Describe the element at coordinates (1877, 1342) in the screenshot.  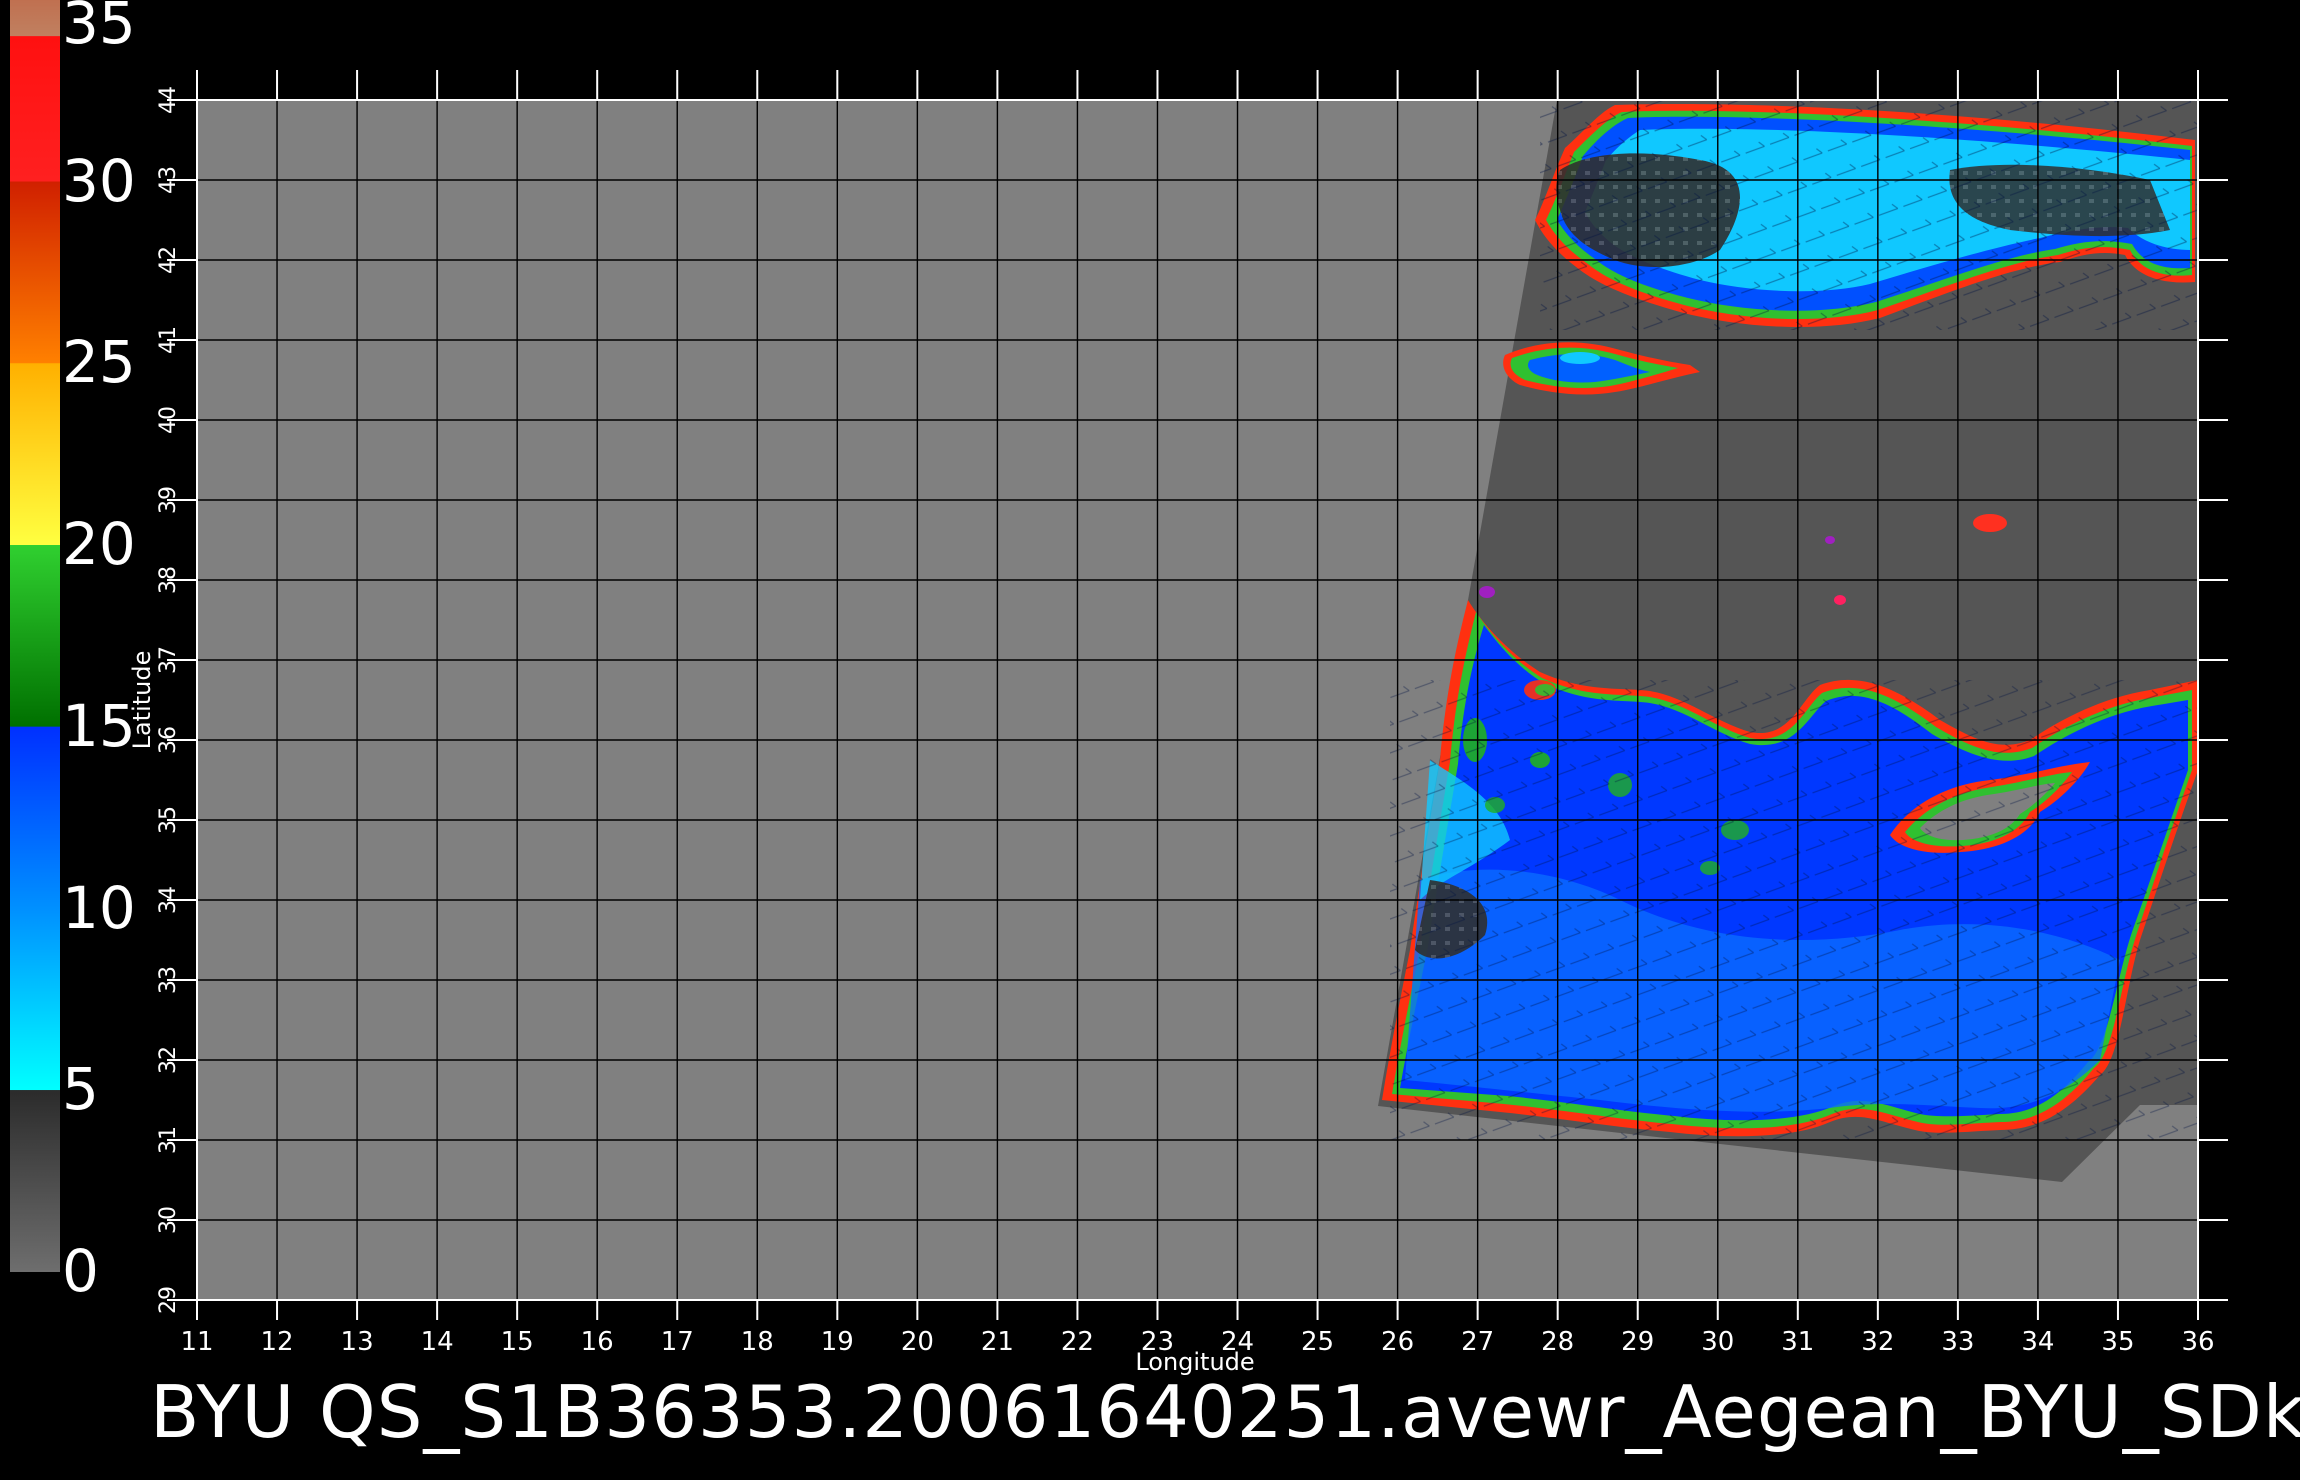
I see `x-tick-label: 32` at that location.